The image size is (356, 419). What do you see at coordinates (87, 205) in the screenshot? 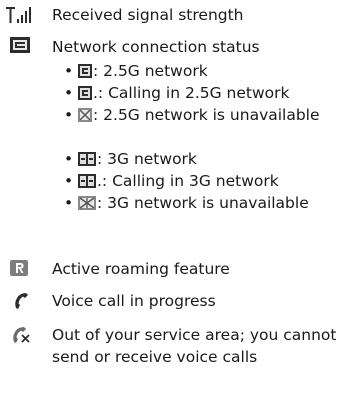
I see `3g-unavailable-icon` at bounding box center [87, 205].